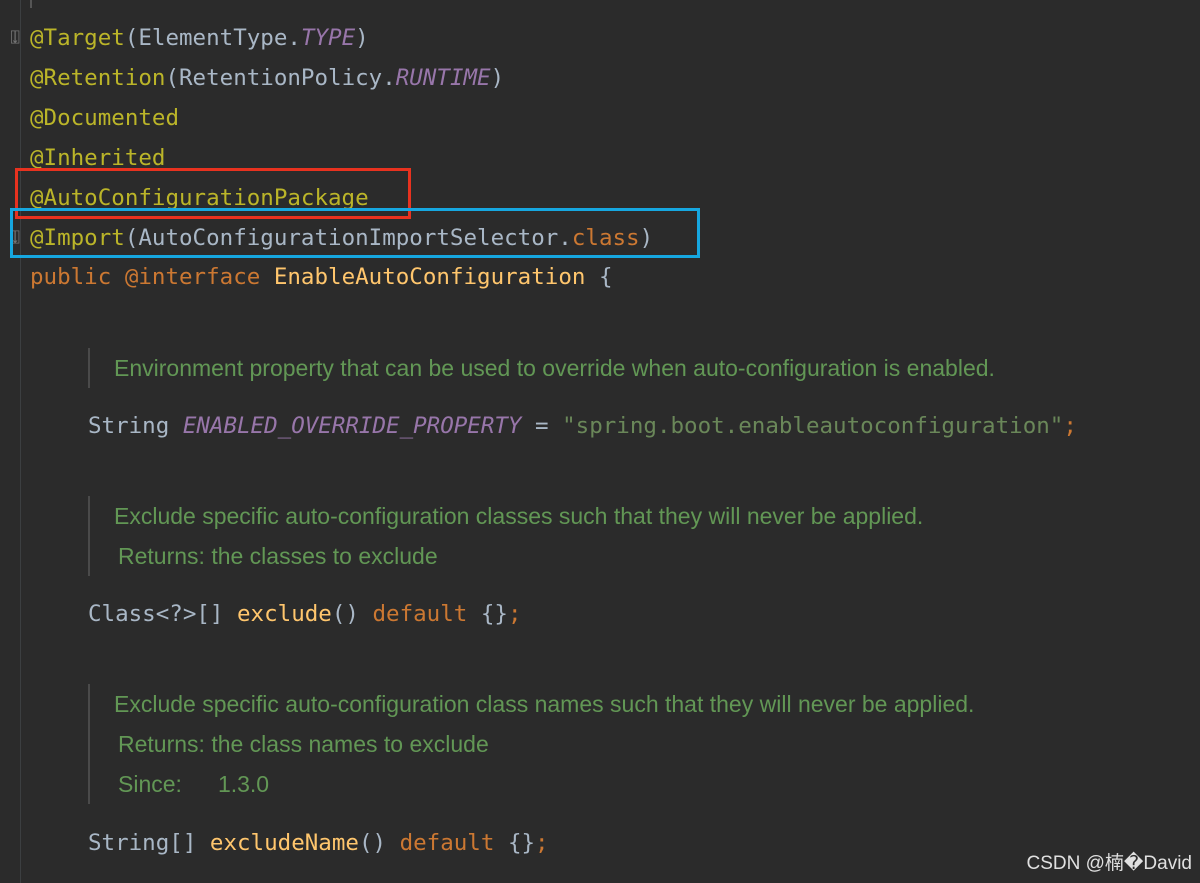  I want to click on code-line-exclude-method: Class<?>[] exclude() default {};, so click(305, 614).